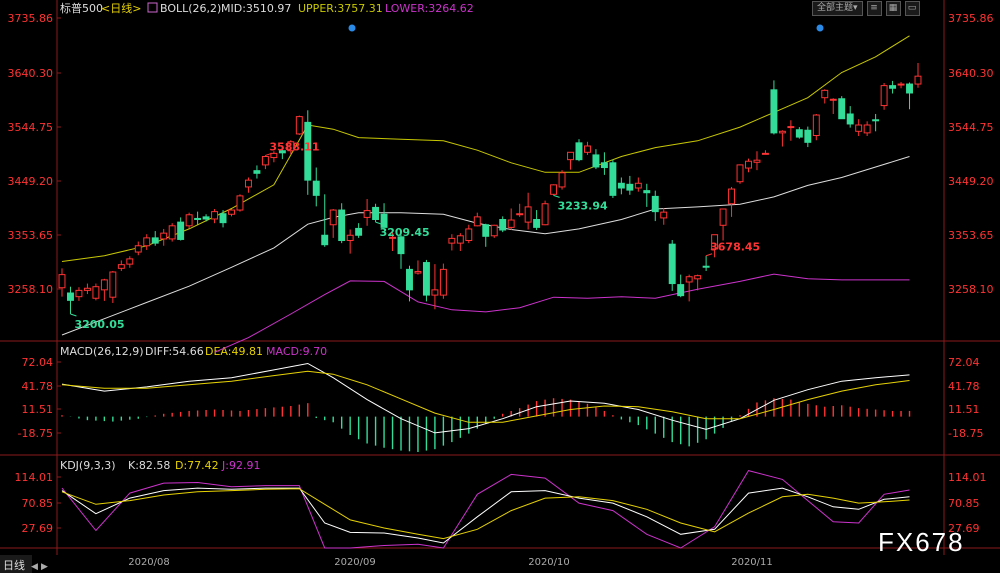 This screenshot has height=573, width=1000. I want to click on price-tick-left: 3258.10, so click(31, 289).